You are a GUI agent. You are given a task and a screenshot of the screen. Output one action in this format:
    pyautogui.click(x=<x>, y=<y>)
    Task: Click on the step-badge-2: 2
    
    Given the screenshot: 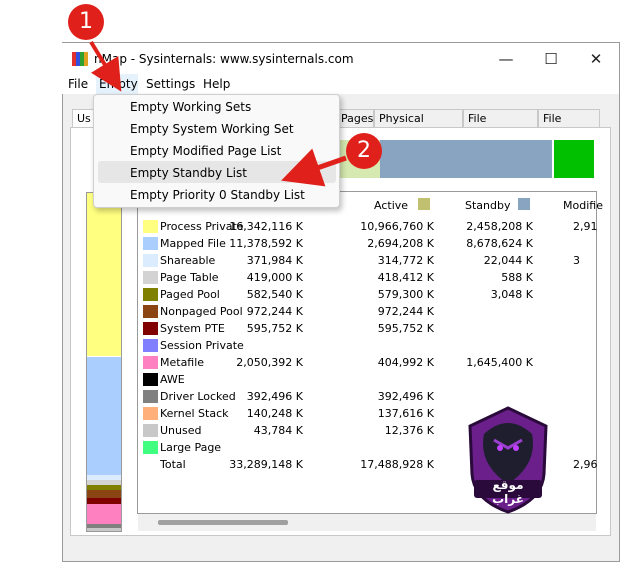 What is the action you would take?
    pyautogui.click(x=364, y=151)
    